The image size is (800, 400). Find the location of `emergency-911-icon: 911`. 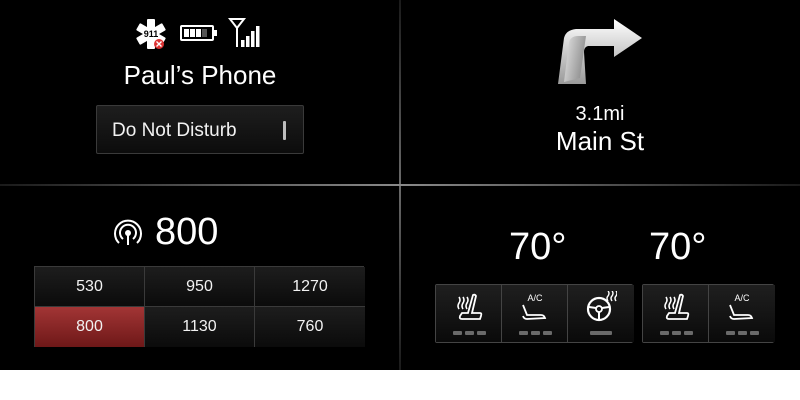

emergency-911-icon: 911 is located at coordinates (151, 34).